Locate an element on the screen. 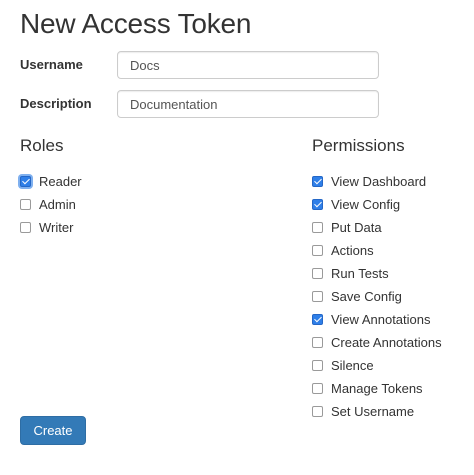 The image size is (474, 475). set-username-checkbox is located at coordinates (317, 411).